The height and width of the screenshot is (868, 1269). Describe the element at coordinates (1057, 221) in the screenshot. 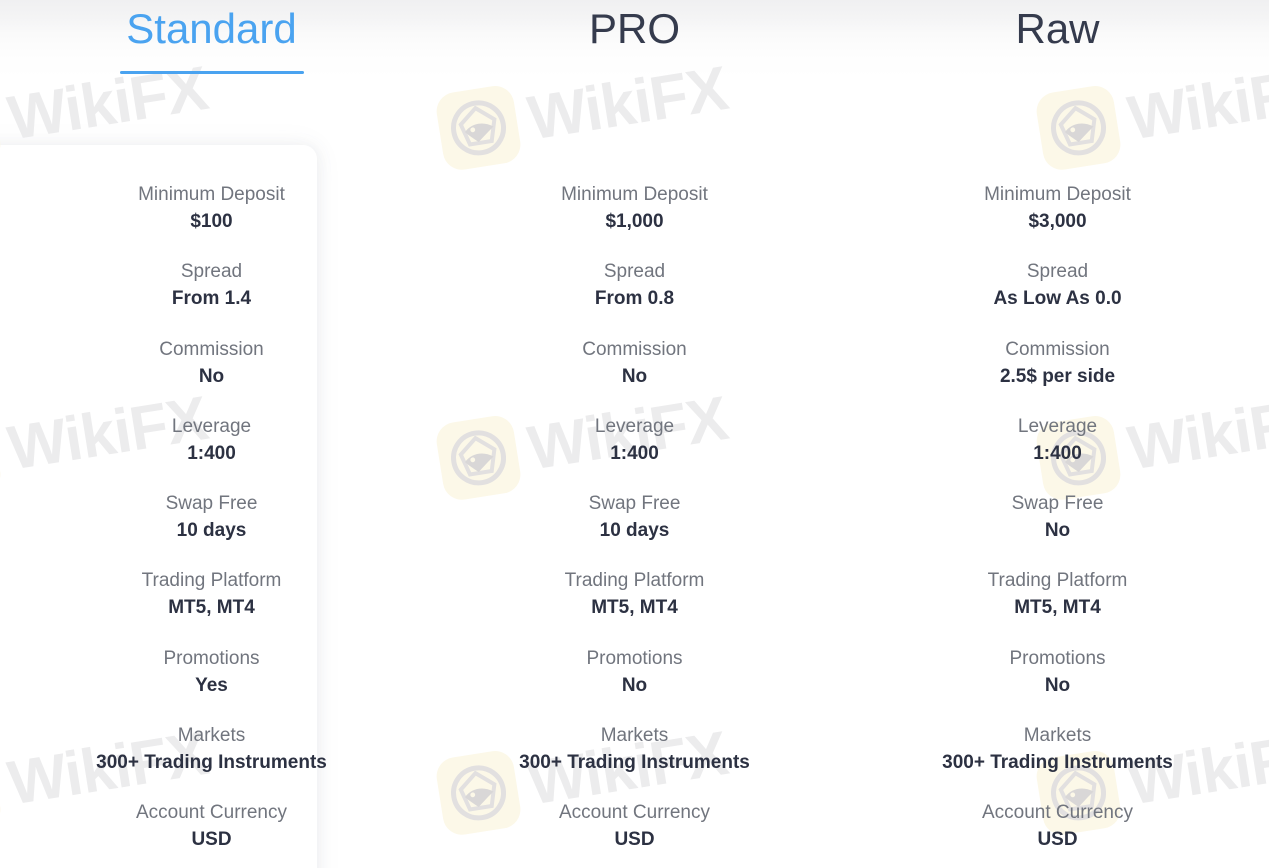

I see `spec-value: $3,000` at that location.